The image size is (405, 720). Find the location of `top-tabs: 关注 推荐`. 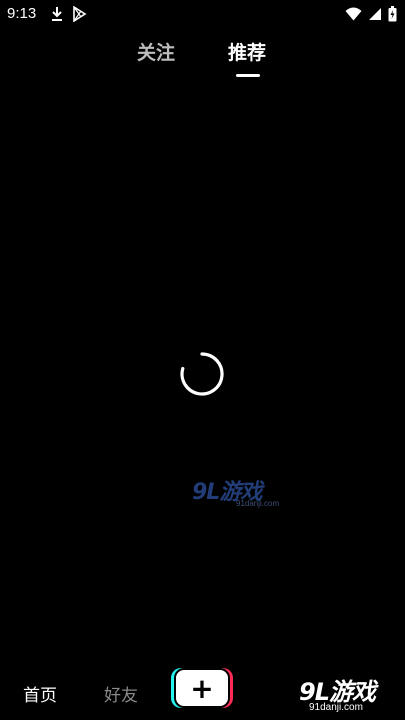

top-tabs: 关注 推荐 is located at coordinates (202, 60).